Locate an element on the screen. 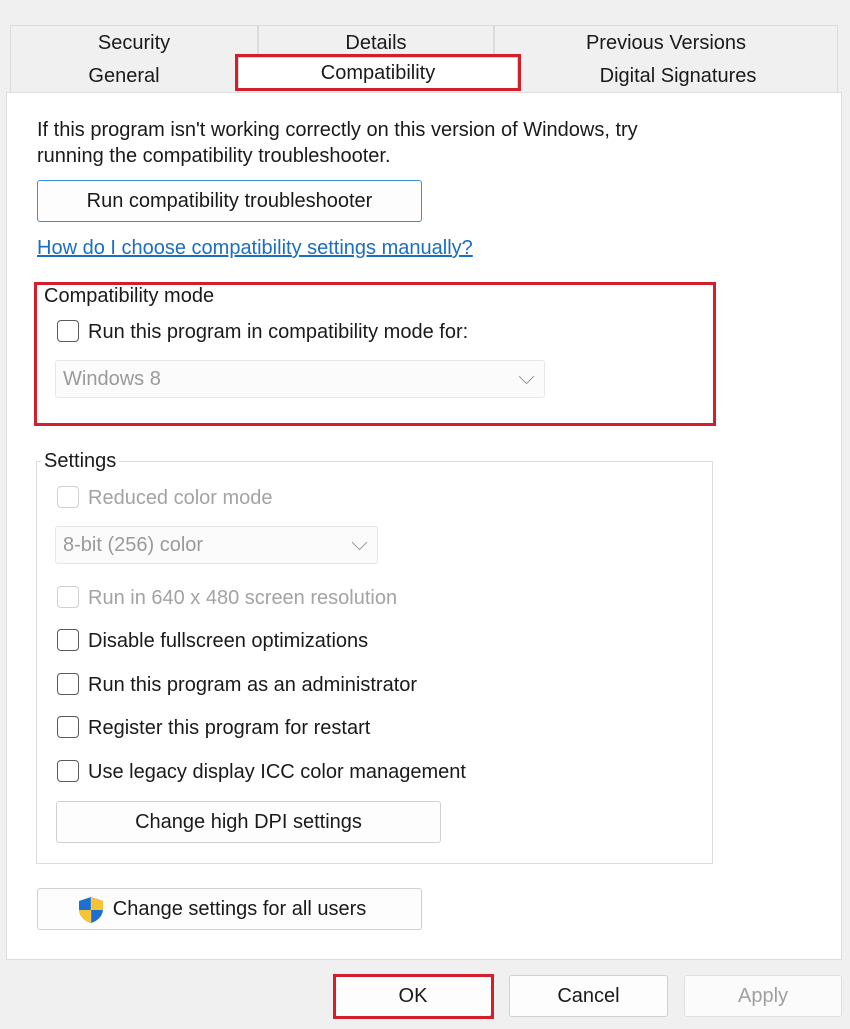 The width and height of the screenshot is (850, 1029). os-version-select: Windows 8 is located at coordinates (300, 379).